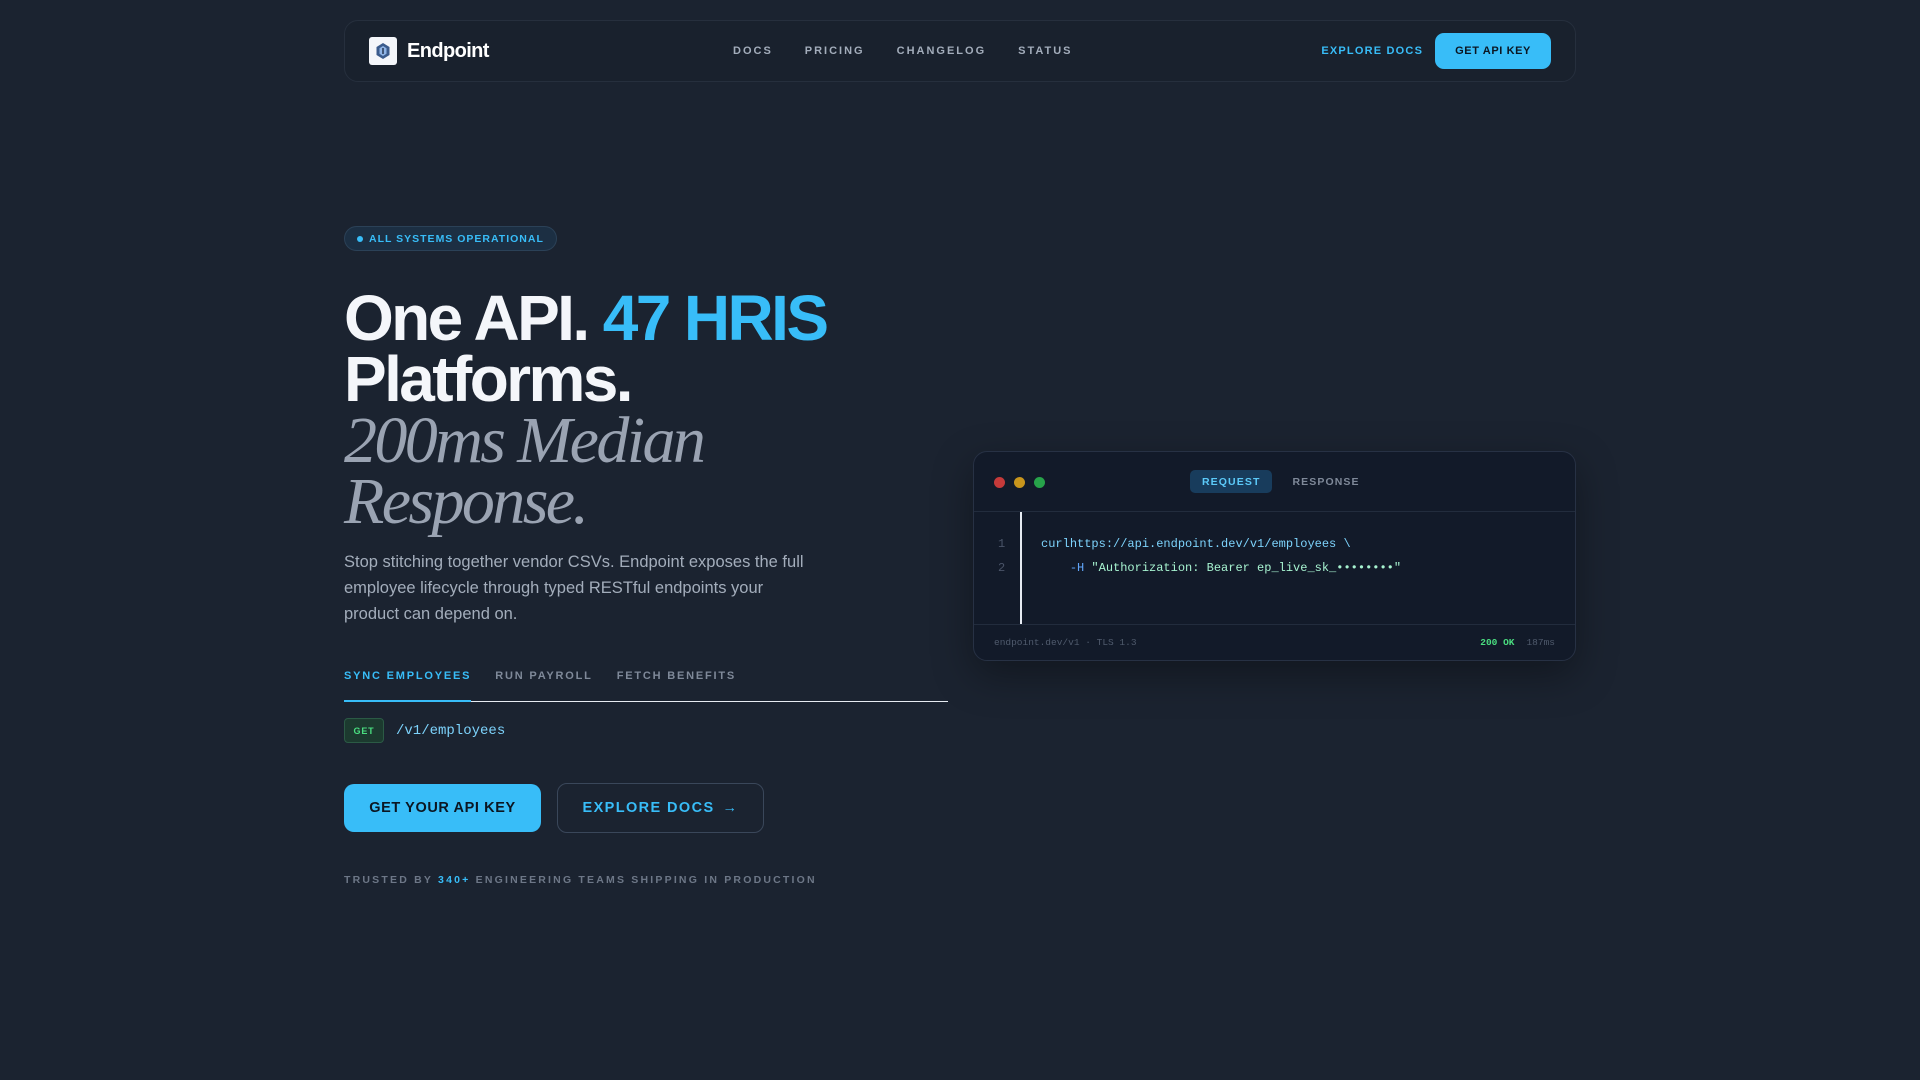  What do you see at coordinates (1077, 568) in the screenshot?
I see `code-flag: -H` at bounding box center [1077, 568].